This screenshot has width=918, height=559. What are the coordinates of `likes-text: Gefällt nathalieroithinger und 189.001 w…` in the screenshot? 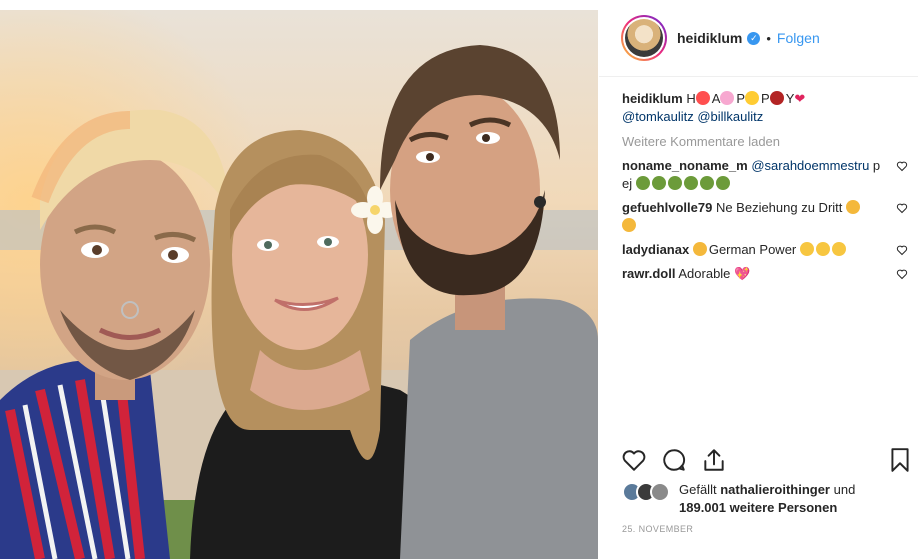 It's located at (767, 498).